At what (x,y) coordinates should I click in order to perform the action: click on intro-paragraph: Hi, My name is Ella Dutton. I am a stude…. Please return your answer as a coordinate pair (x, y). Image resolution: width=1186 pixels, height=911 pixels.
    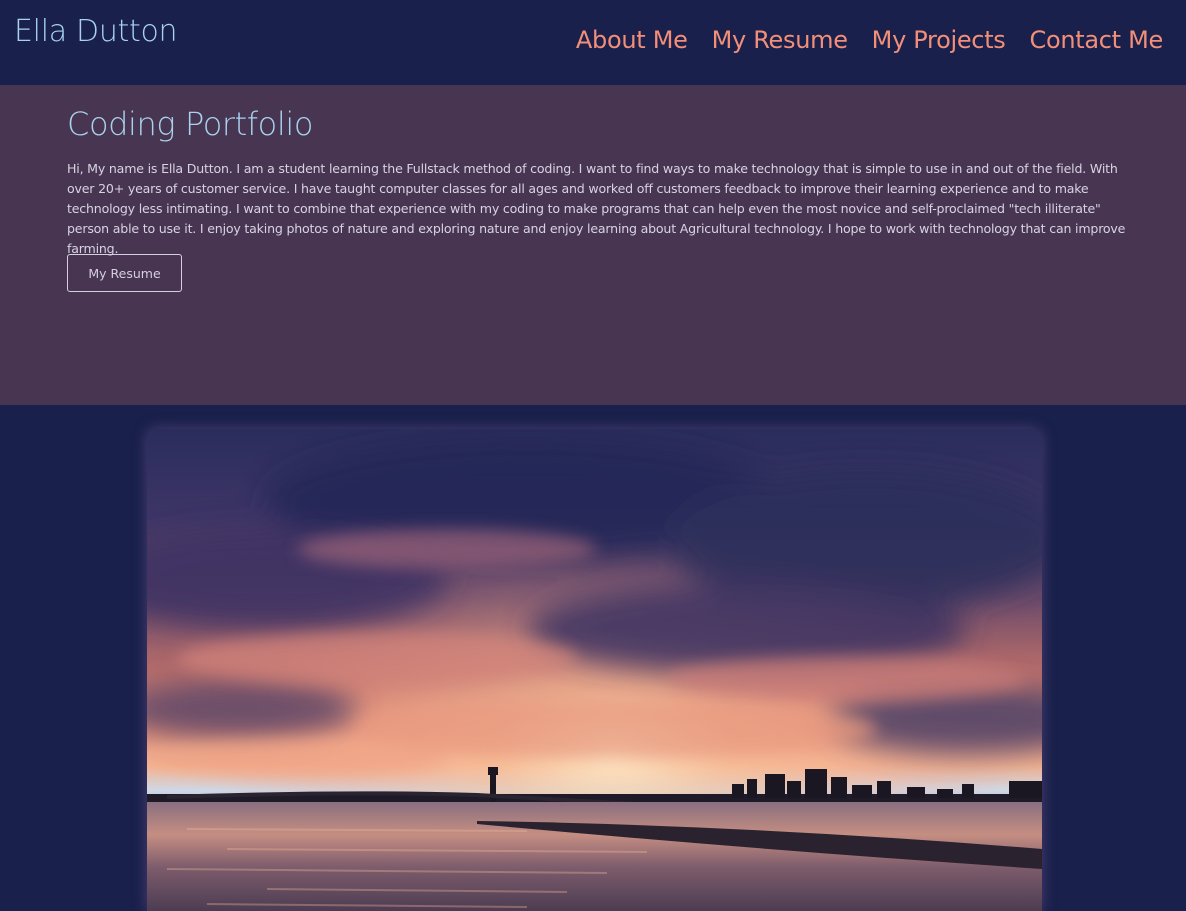
    Looking at the image, I should click on (596, 208).